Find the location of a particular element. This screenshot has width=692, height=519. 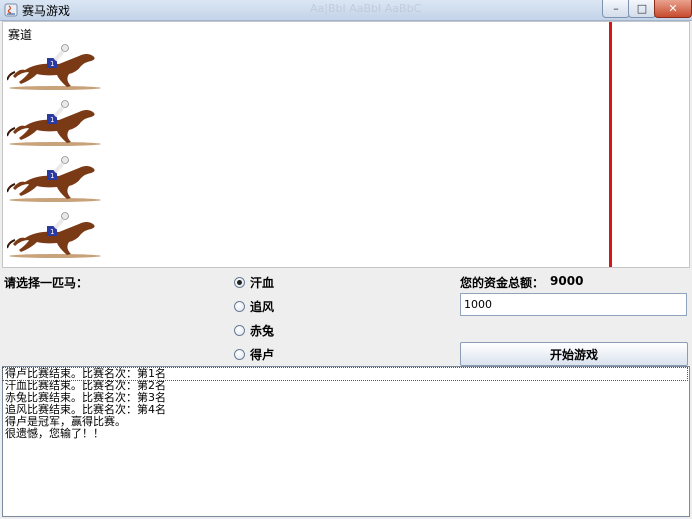

minimize-button: – is located at coordinates (616, 9).